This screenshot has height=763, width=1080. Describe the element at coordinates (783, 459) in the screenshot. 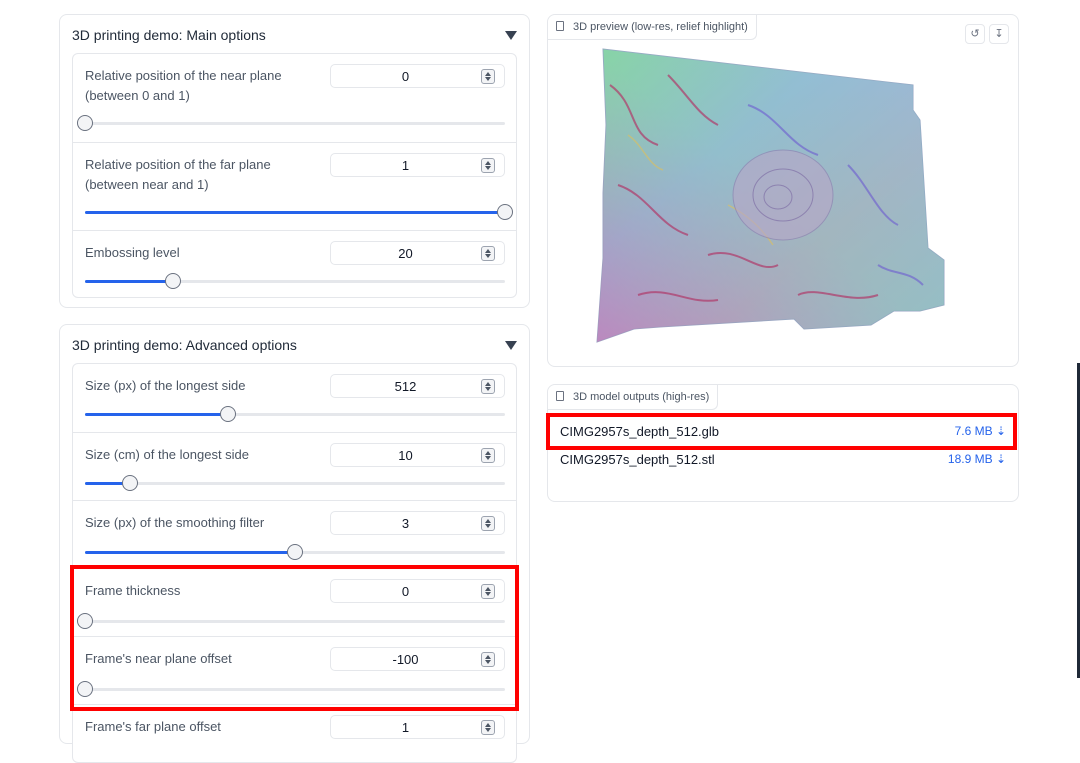

I see `file-row: CIMG2957s_depth_512.stl 18.9 MB ⇣` at that location.